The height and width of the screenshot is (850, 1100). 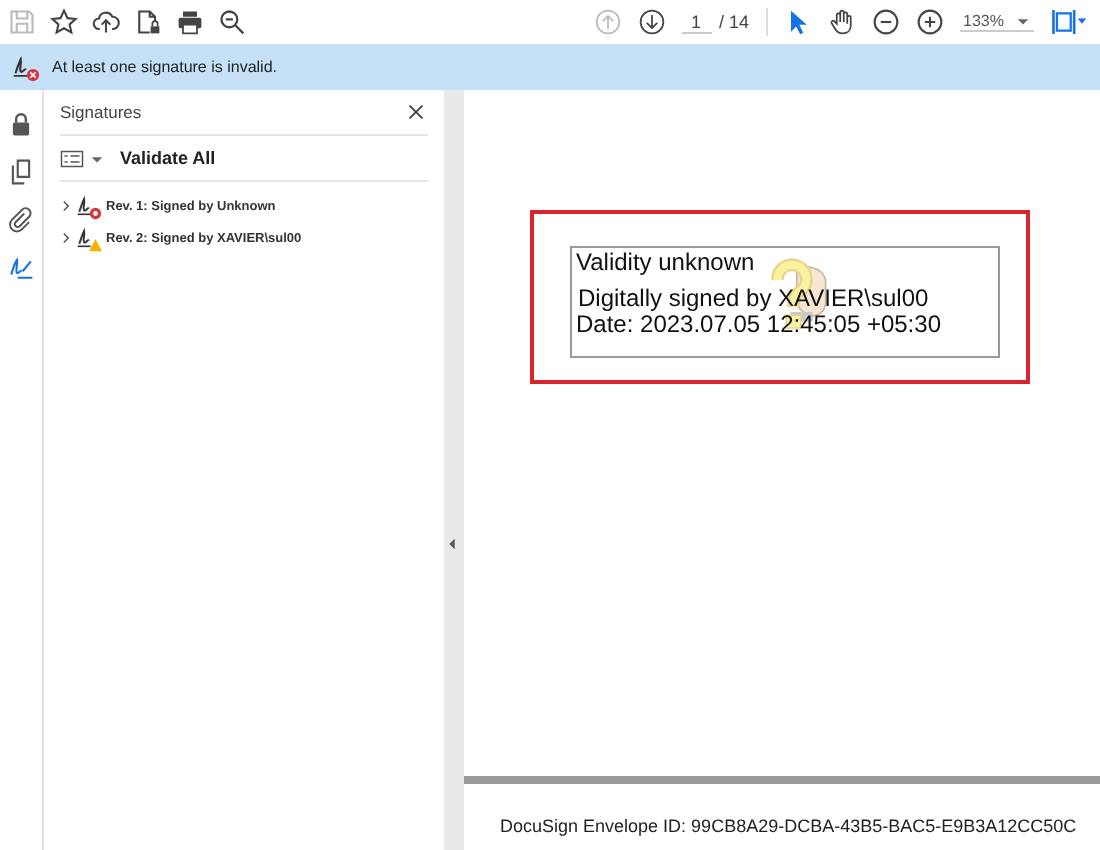 What do you see at coordinates (82, 158) in the screenshot?
I see `options-dropdown` at bounding box center [82, 158].